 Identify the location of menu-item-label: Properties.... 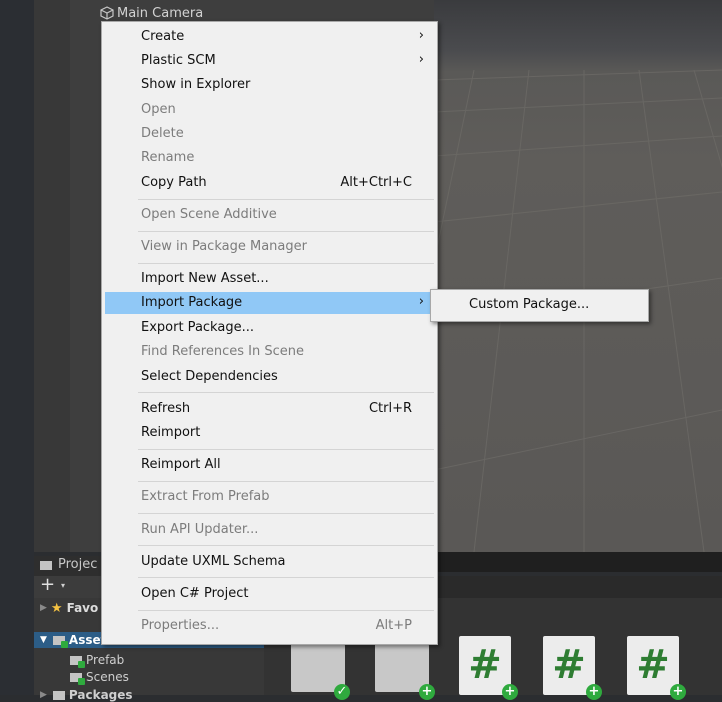
(180, 625).